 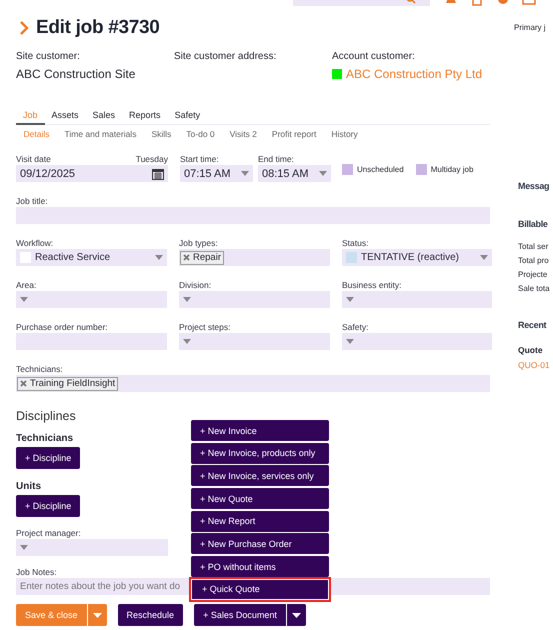 I want to click on section-title: Disciplines, so click(x=46, y=416).